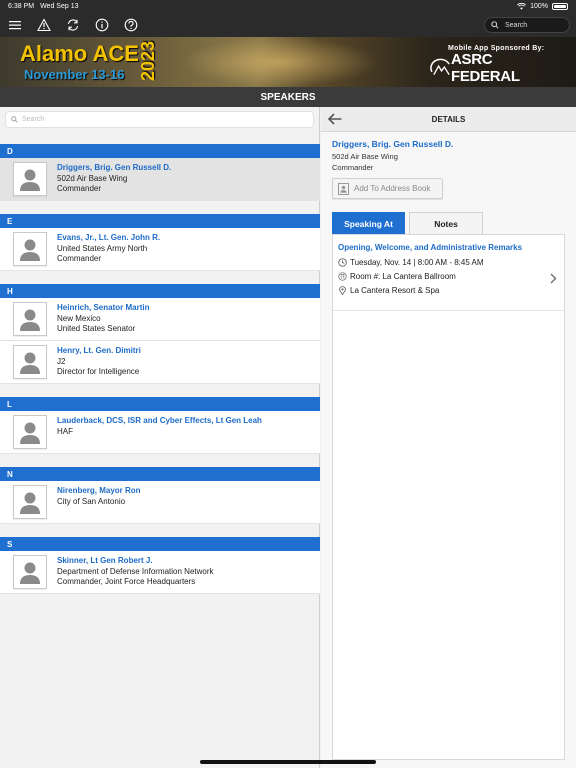 Image resolution: width=576 pixels, height=768 pixels. I want to click on speaker-name: Driggers, Brig. Gen Russell D., so click(114, 167).